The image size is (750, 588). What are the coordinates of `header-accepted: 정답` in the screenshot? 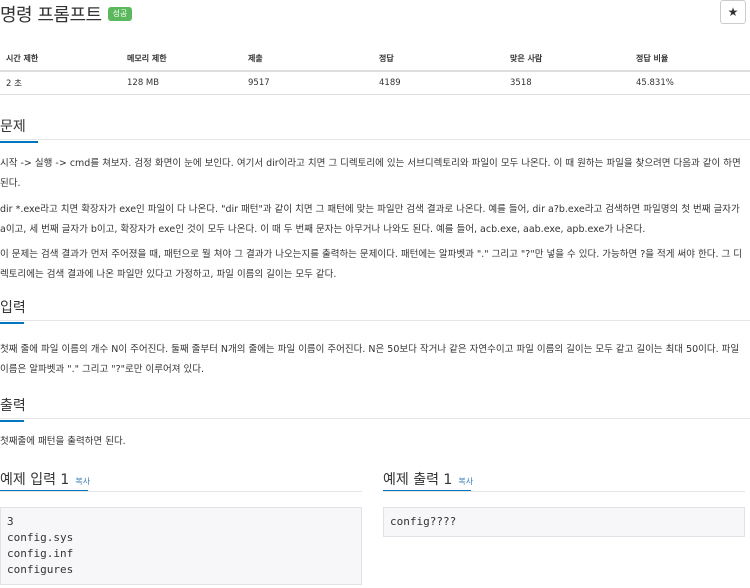 It's located at (438, 59).